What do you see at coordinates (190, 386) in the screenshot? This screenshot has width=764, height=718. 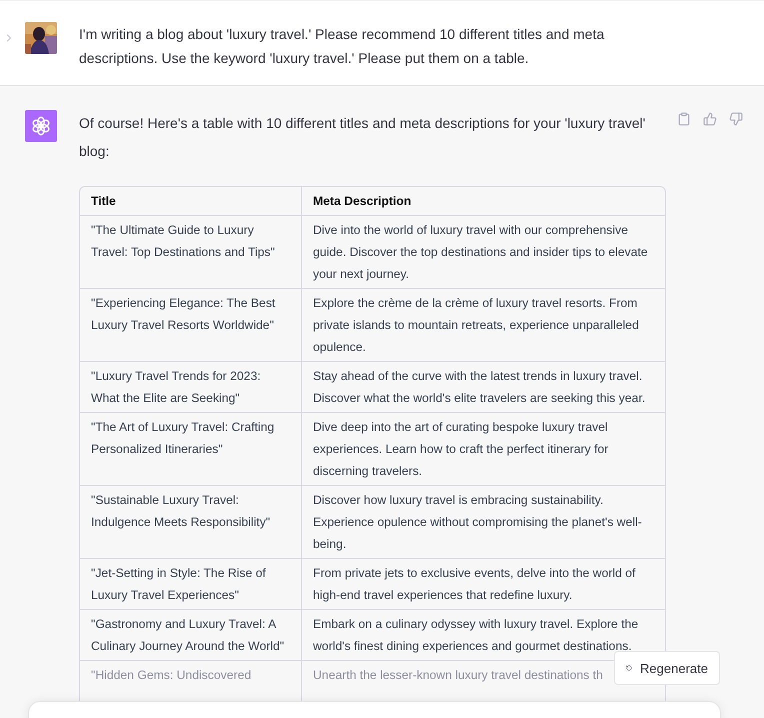 I see `table-cell: "Luxury Travel Trends for 2023: What the Elite are Seeking"` at bounding box center [190, 386].